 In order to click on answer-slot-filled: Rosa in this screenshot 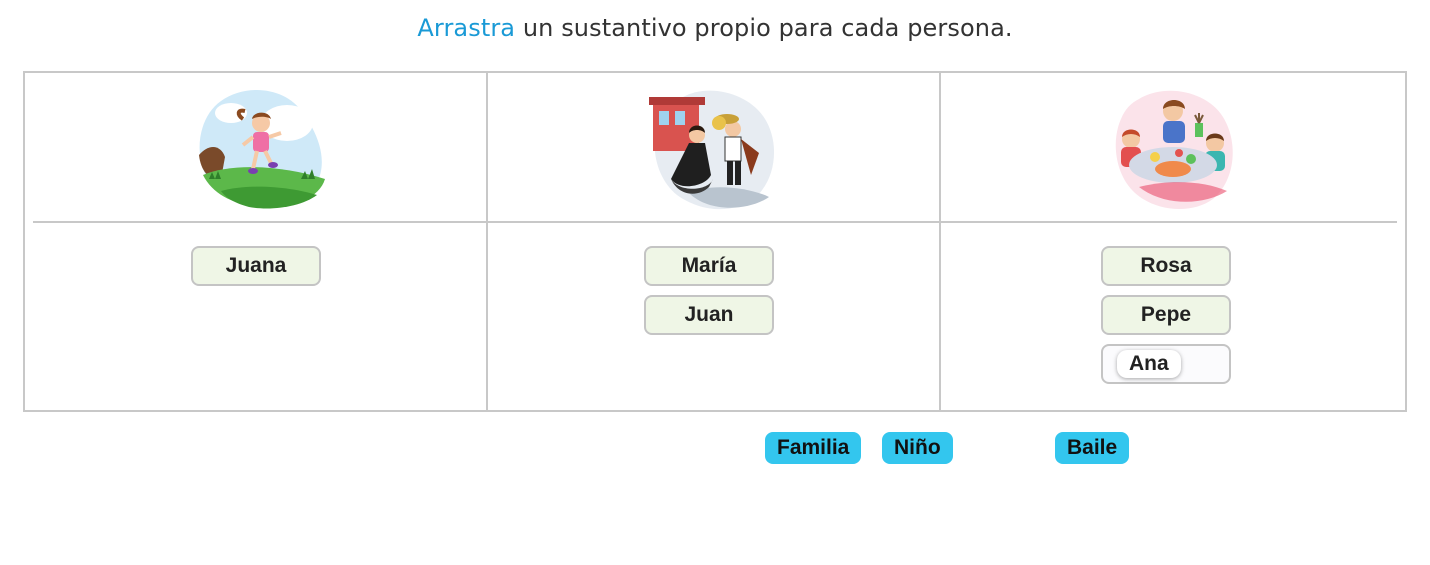, I will do `click(1166, 266)`.